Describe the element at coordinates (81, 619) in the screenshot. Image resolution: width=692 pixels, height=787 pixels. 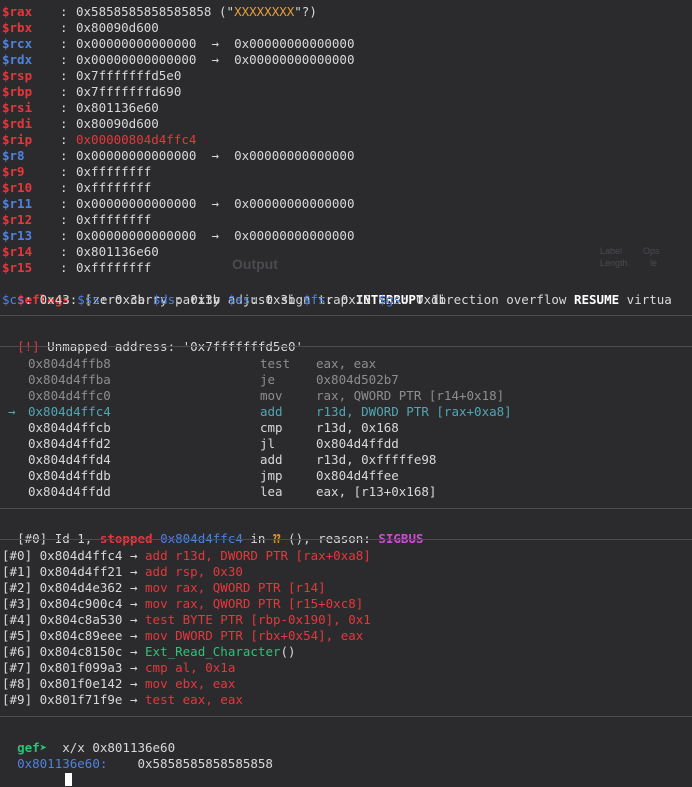
I see `frame-address: 0x804c8a530` at that location.